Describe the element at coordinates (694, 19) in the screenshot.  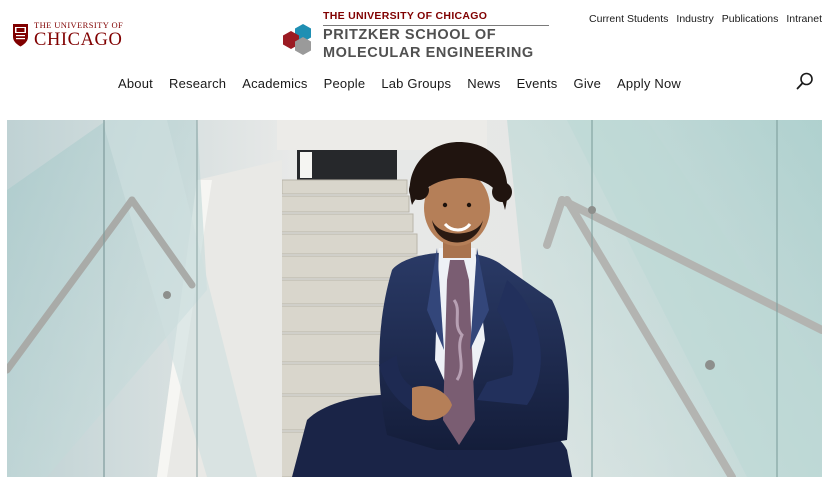
I see `utility-link-industry: Industry` at that location.